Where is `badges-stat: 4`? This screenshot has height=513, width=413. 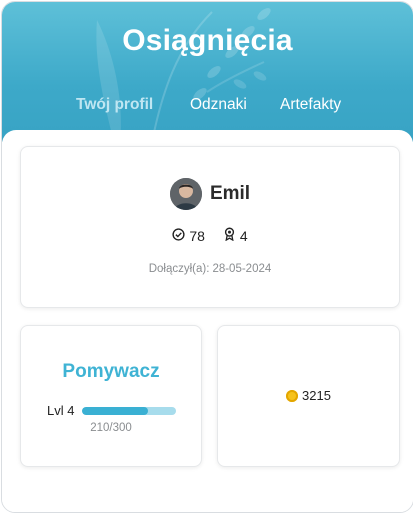 badges-stat: 4 is located at coordinates (235, 235).